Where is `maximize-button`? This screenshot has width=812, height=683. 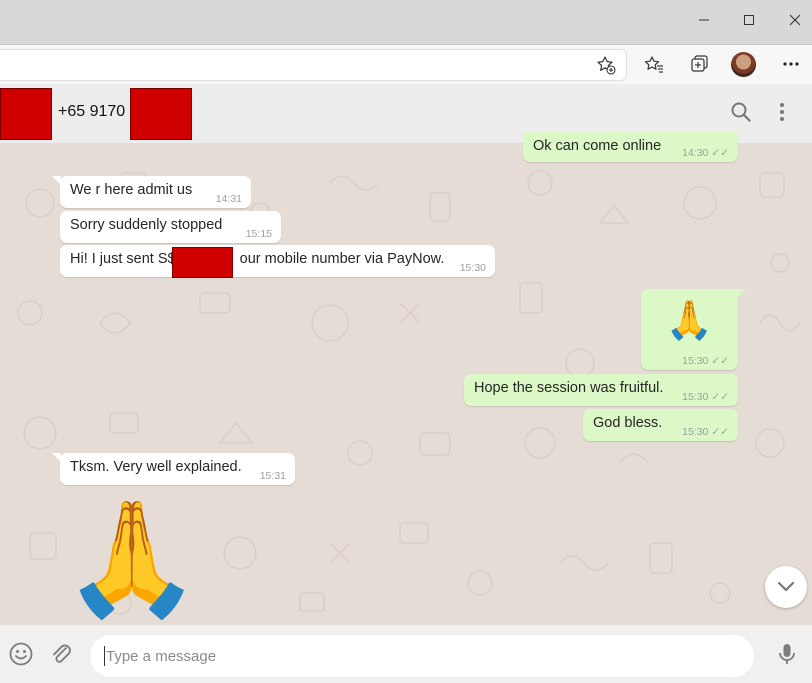
maximize-button is located at coordinates (749, 20).